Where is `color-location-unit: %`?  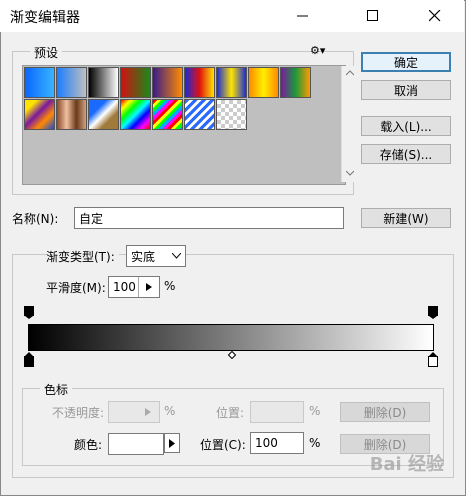
color-location-unit: % is located at coordinates (315, 443).